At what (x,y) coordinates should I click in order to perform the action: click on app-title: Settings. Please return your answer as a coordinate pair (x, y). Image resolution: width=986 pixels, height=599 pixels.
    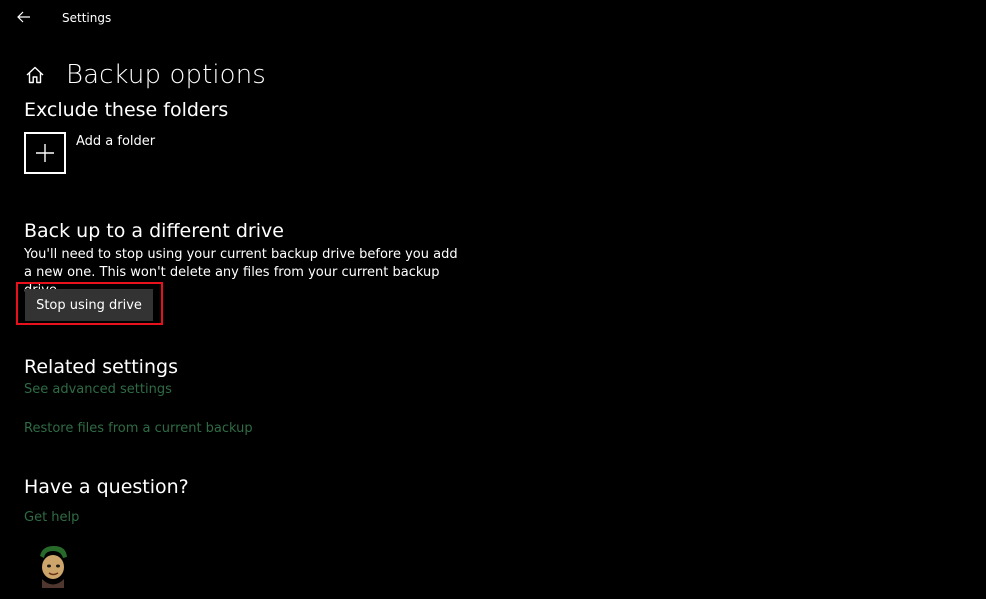
    Looking at the image, I should click on (87, 18).